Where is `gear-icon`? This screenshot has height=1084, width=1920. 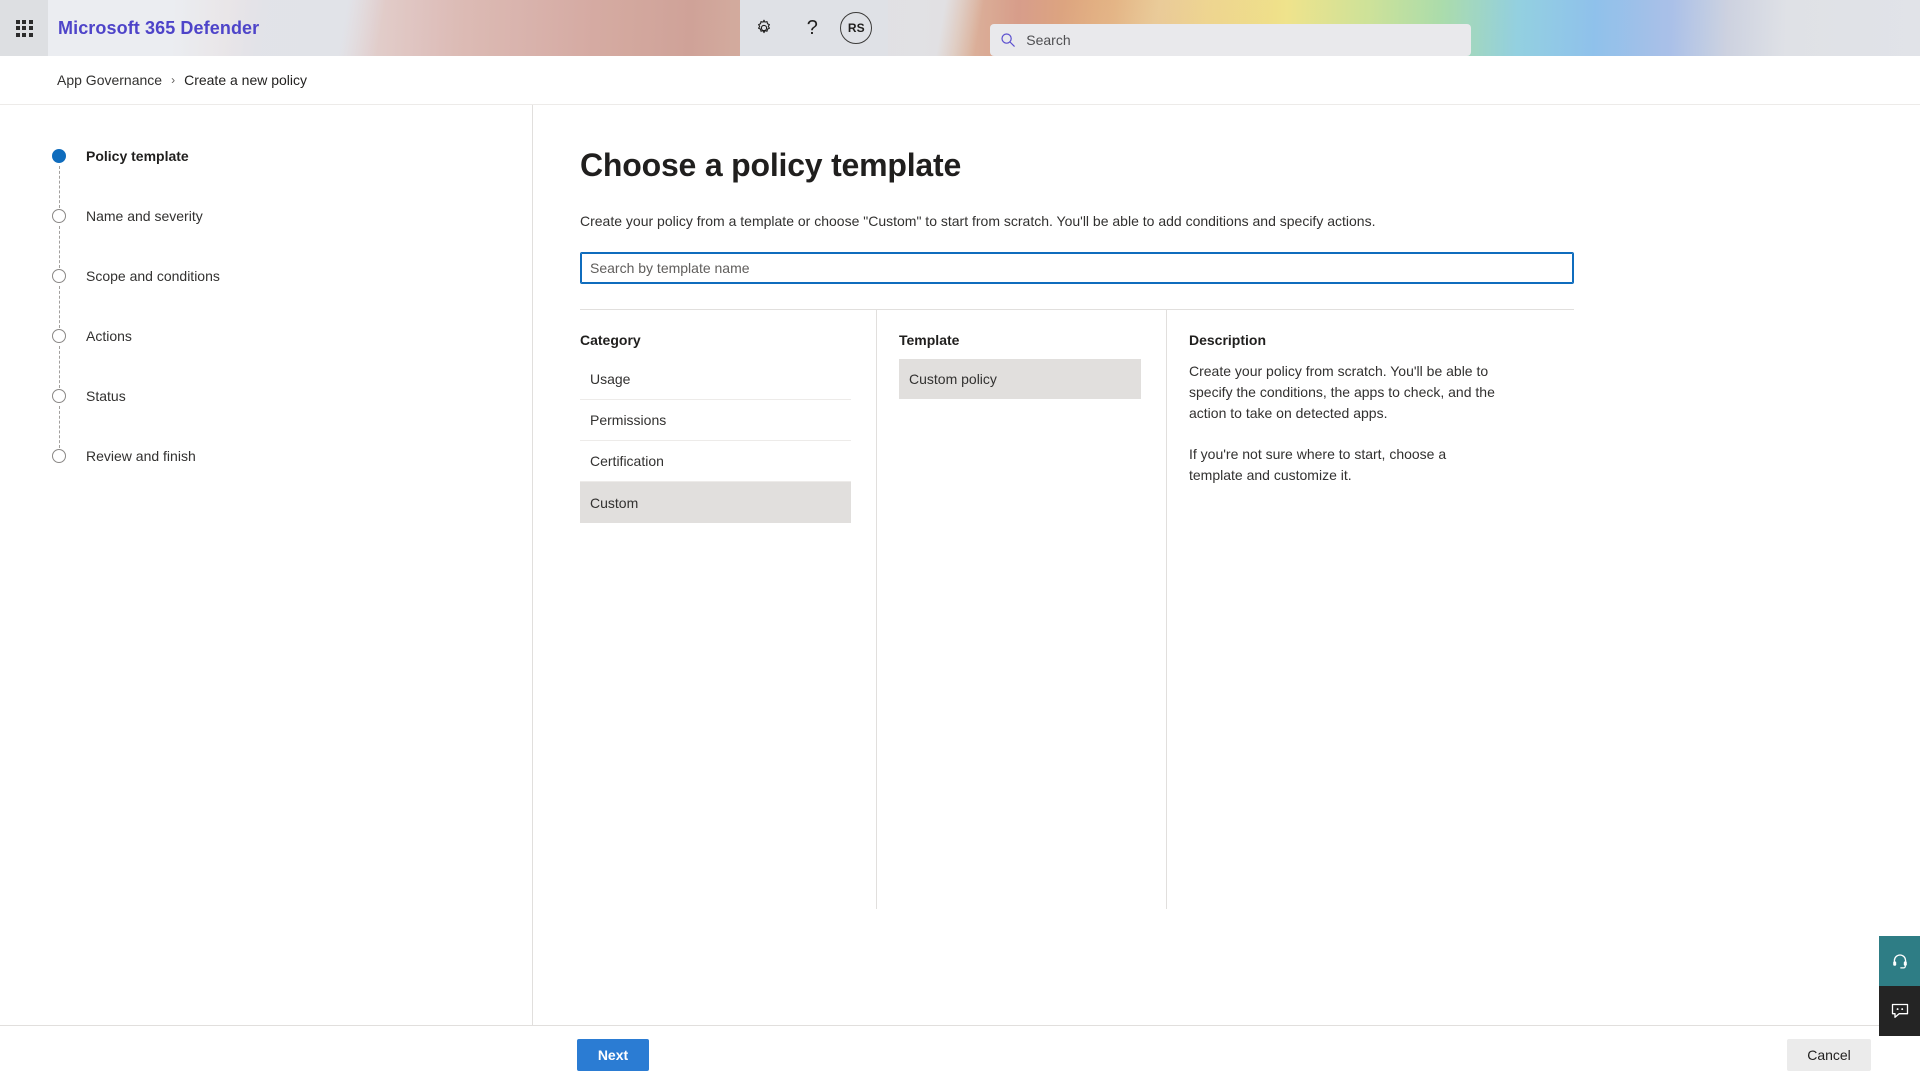 gear-icon is located at coordinates (764, 26).